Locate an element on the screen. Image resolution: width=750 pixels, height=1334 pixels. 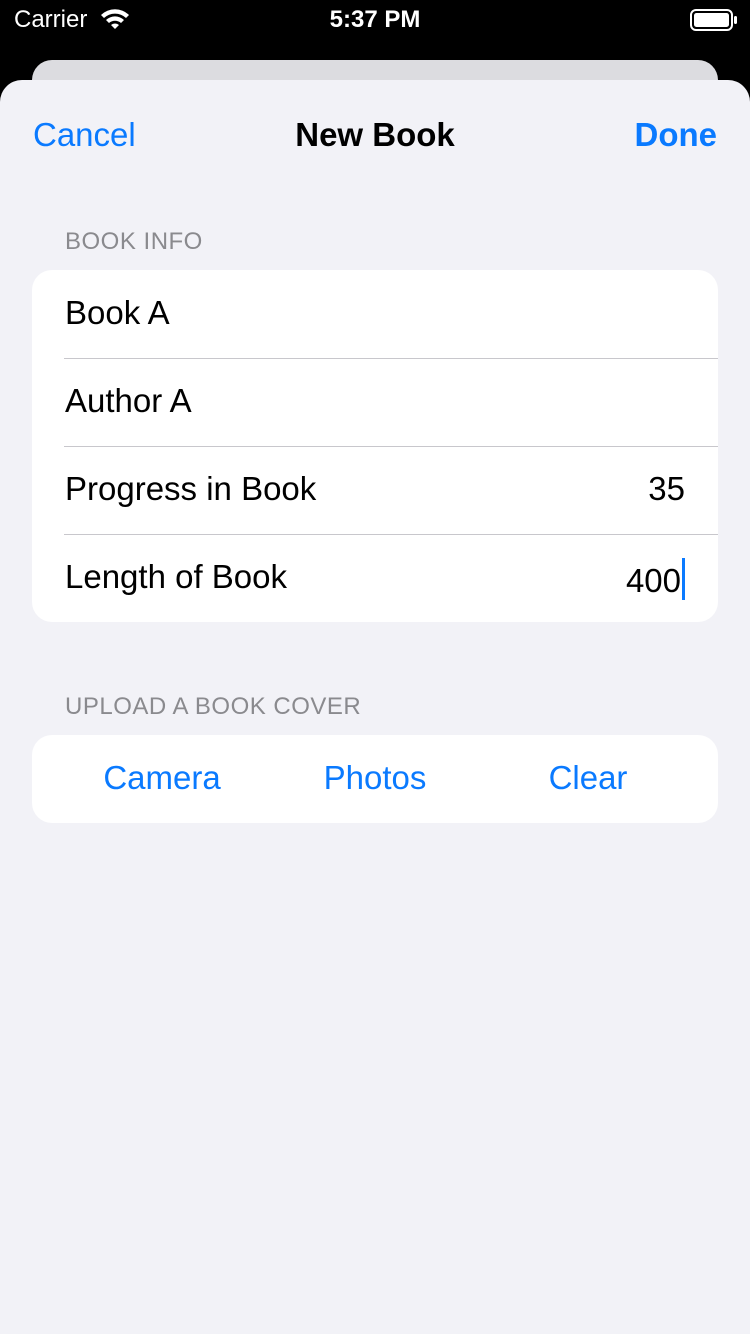
navigation-bar: Cancel New Book Done is located at coordinates (375, 136).